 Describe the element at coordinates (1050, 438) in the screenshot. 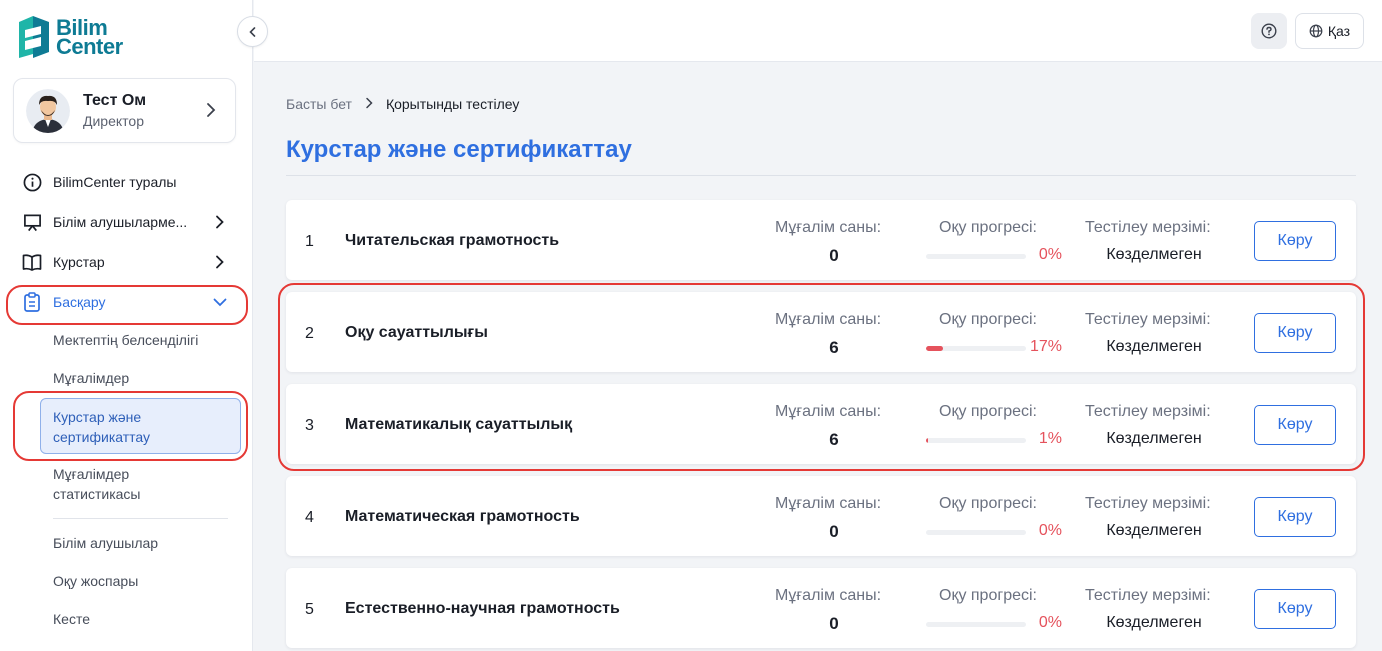

I see `progress-percent: 1%` at that location.